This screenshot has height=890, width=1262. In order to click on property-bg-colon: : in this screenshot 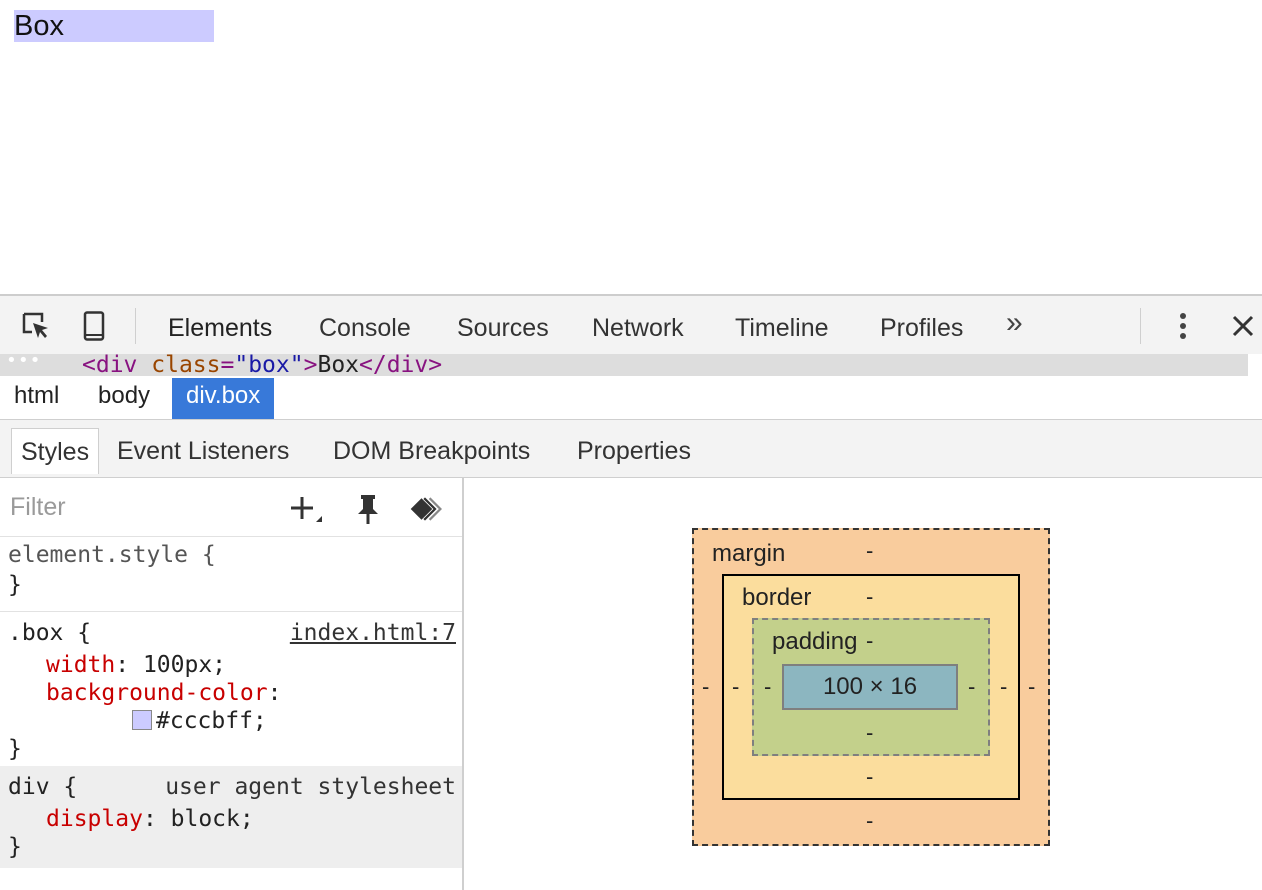, I will do `click(274, 693)`.